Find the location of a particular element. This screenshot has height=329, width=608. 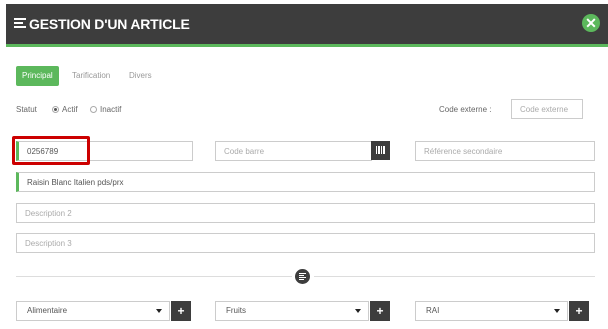

description1-input is located at coordinates (305, 182).